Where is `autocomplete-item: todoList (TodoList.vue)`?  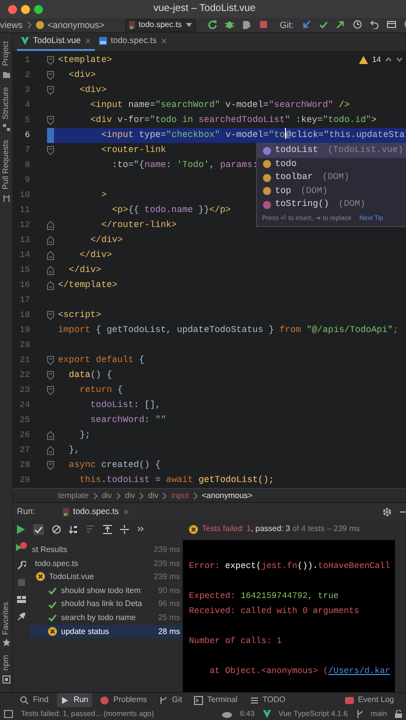 autocomplete-item: todoList (TodoList.vue) is located at coordinates (331, 151).